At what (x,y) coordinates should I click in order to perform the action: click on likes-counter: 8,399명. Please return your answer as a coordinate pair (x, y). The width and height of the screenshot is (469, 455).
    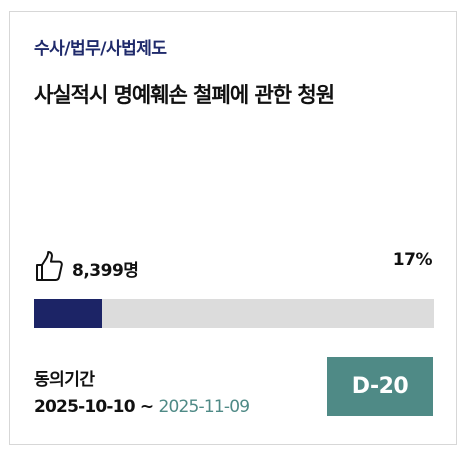
    Looking at the image, I should click on (86, 266).